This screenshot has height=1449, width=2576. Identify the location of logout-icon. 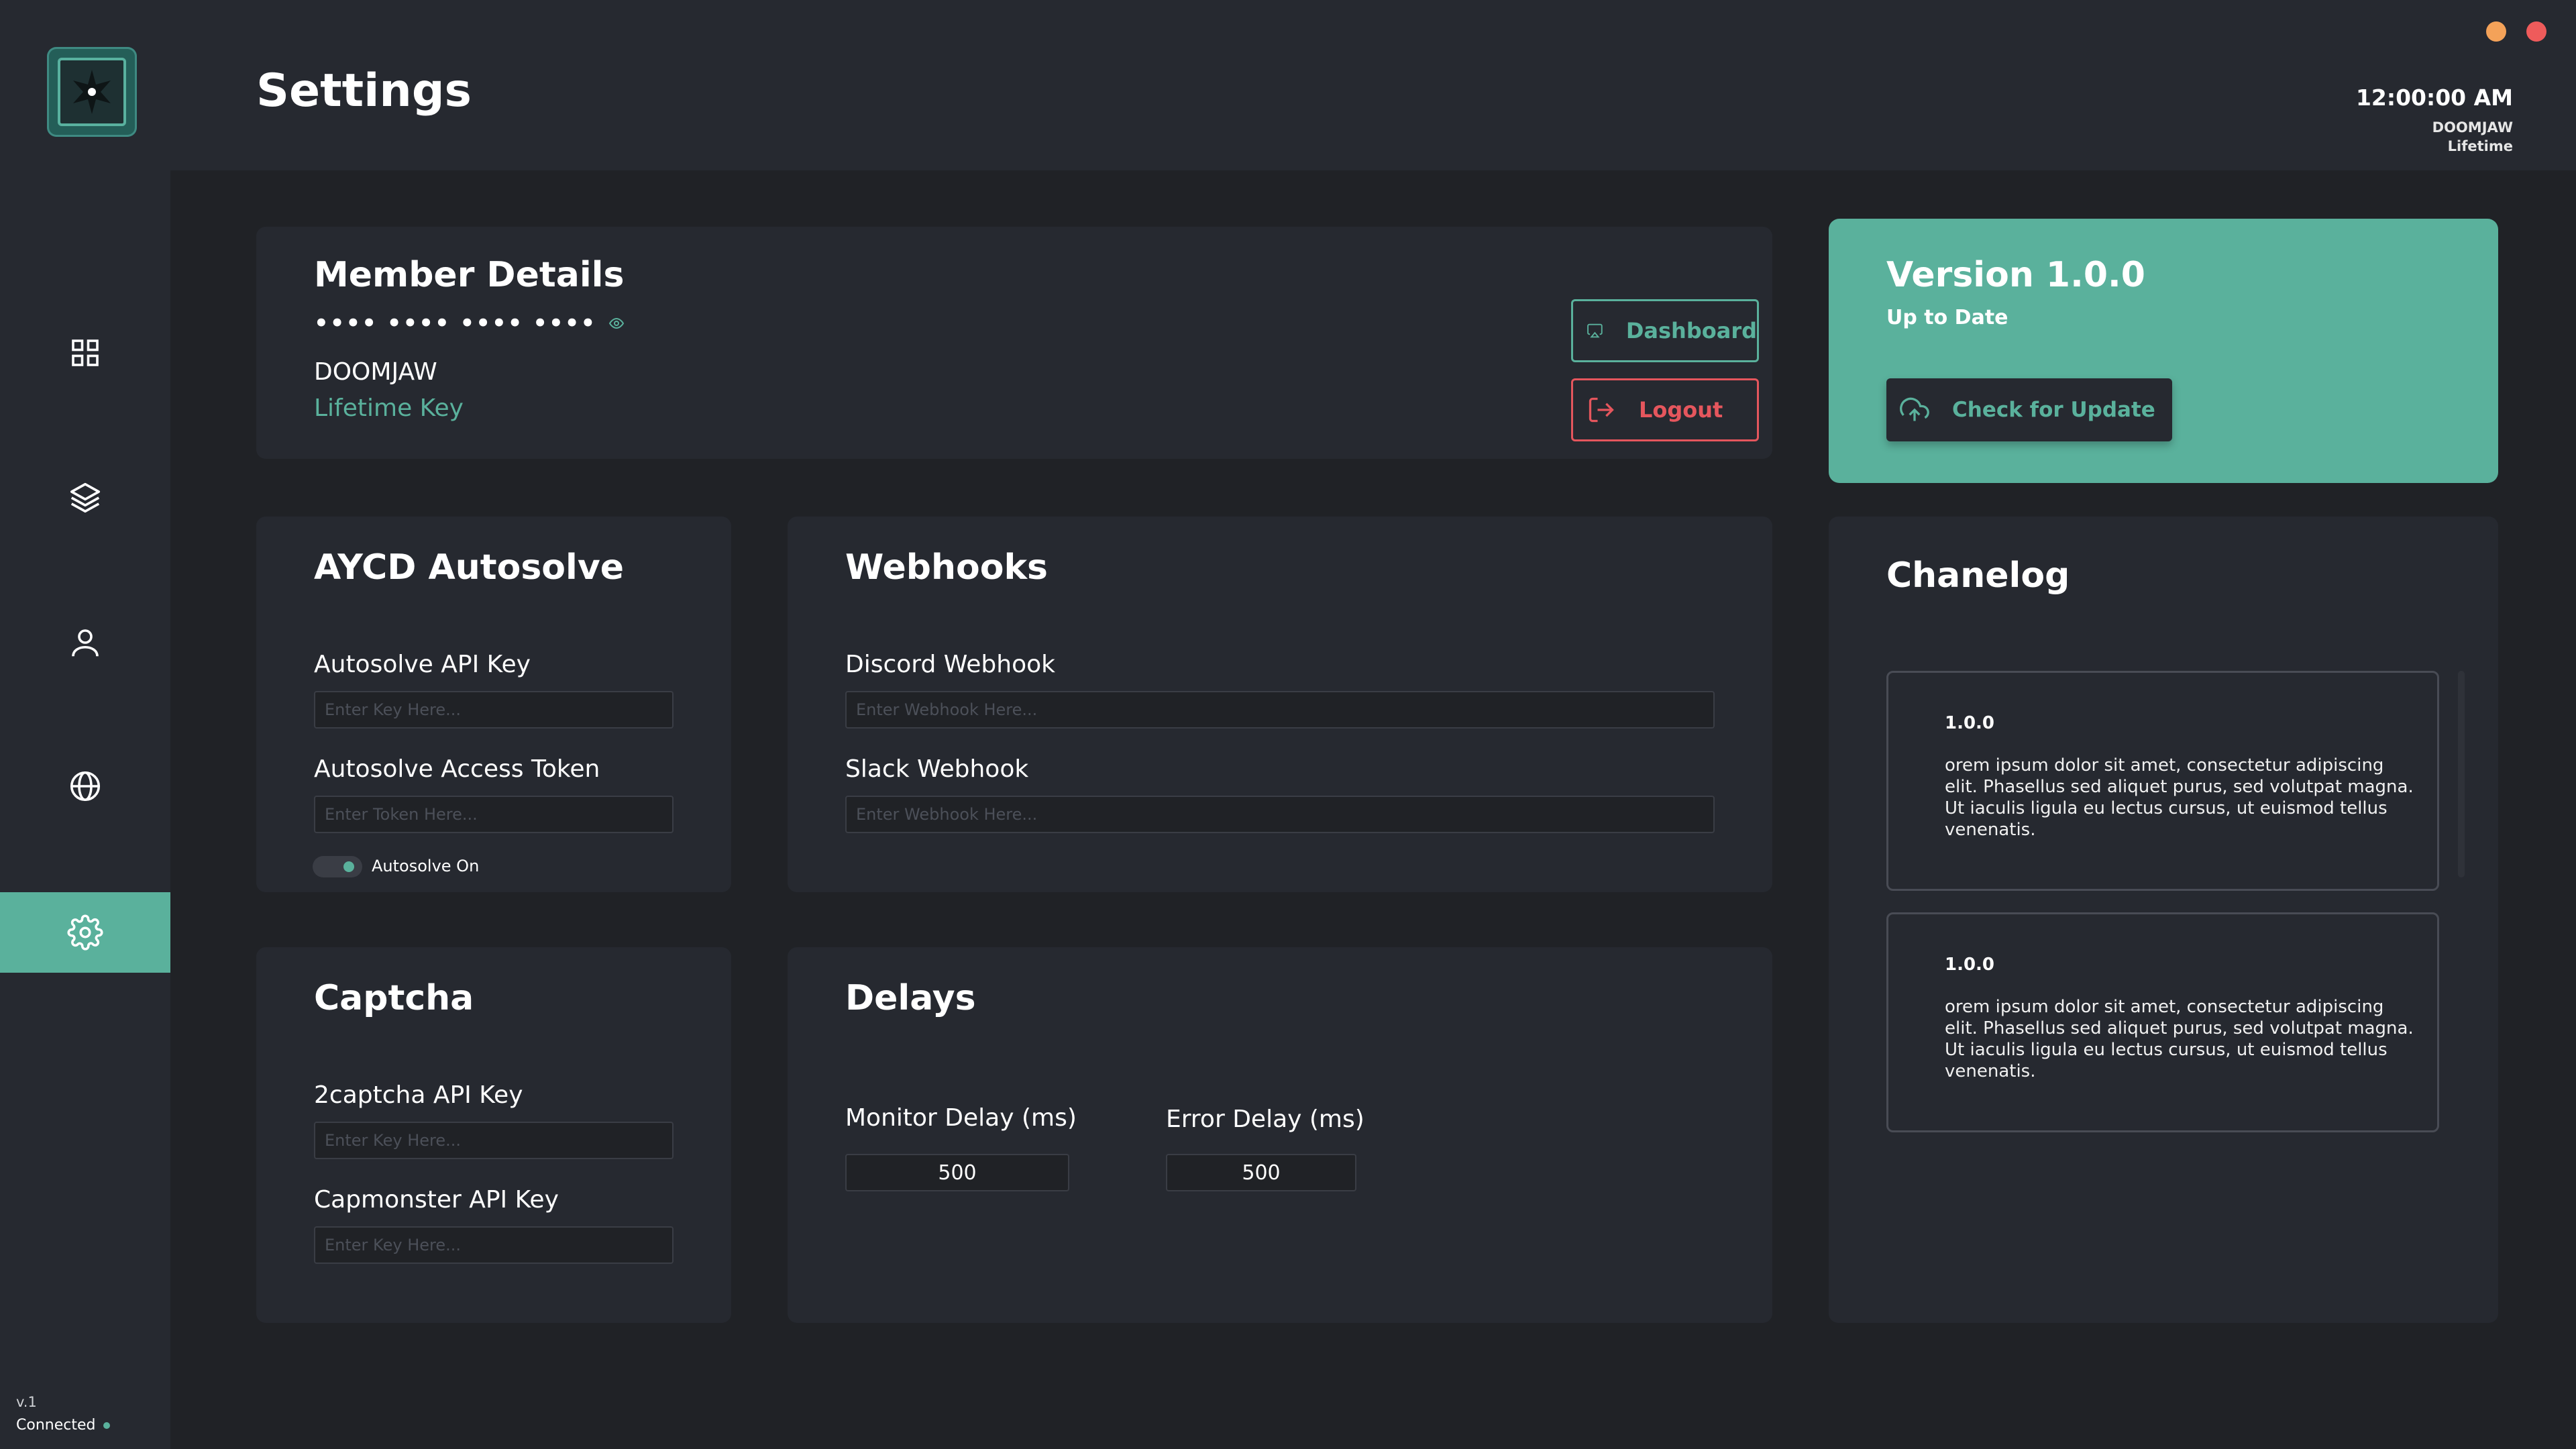
(1601, 410).